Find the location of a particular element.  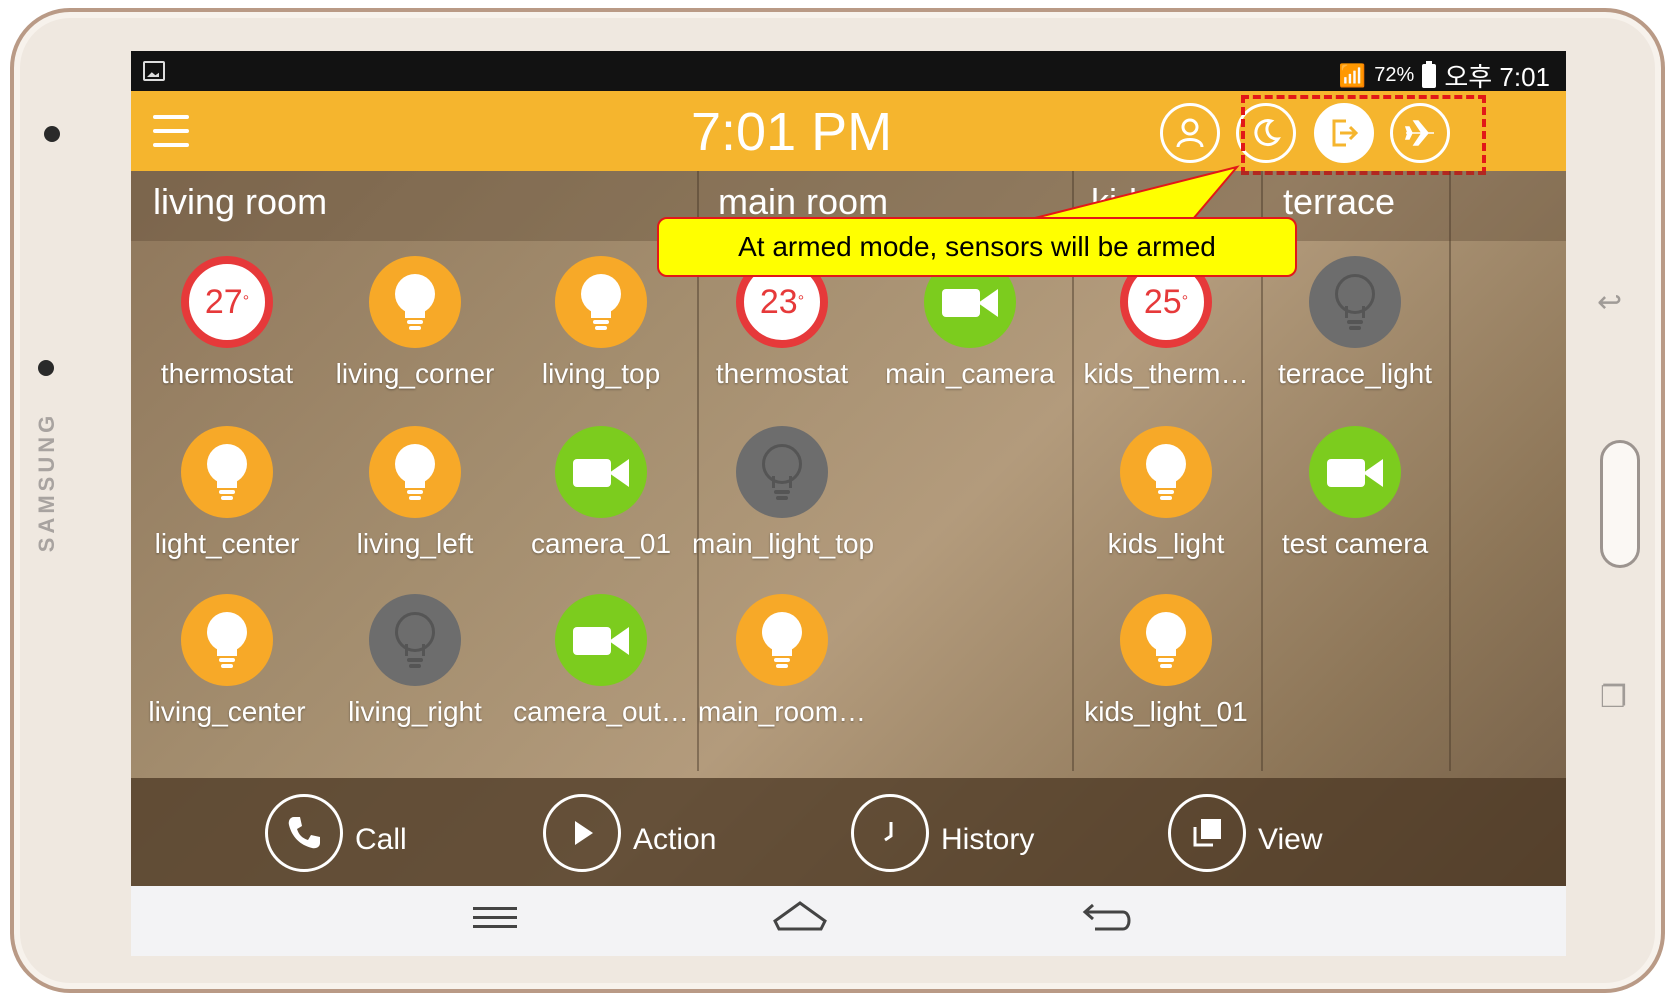

device-tile-living-left: living_left is located at coordinates (415, 493).